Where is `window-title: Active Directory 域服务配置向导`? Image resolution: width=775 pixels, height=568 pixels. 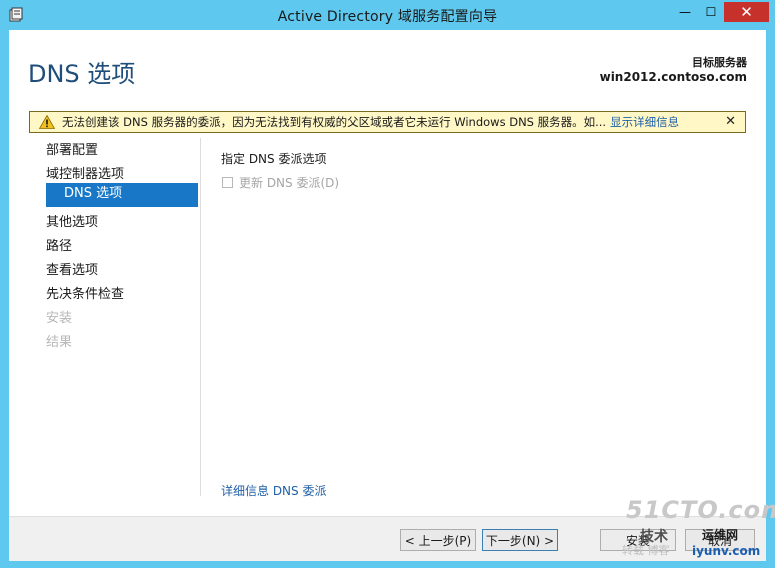
window-title: Active Directory 域服务配置向导 is located at coordinates (387, 17).